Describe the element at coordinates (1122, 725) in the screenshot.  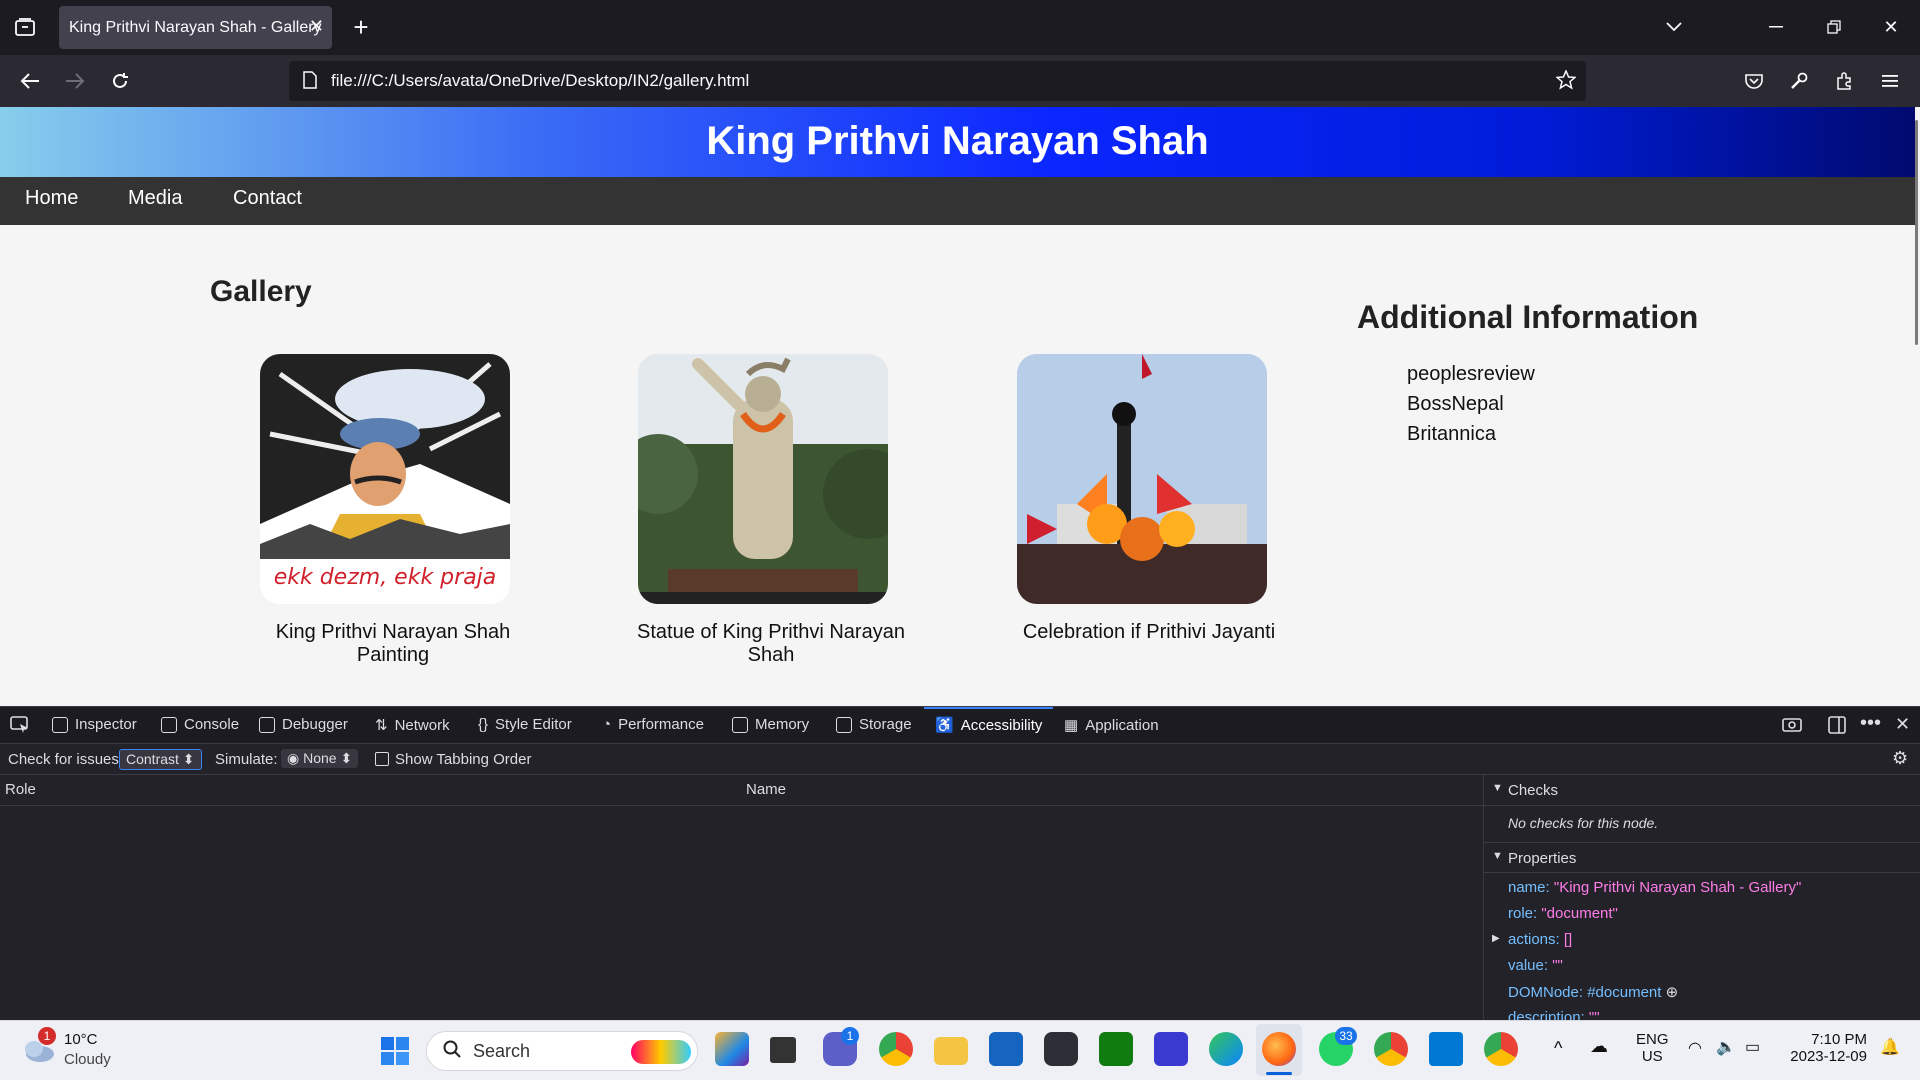
I see `tab-label: Application` at that location.